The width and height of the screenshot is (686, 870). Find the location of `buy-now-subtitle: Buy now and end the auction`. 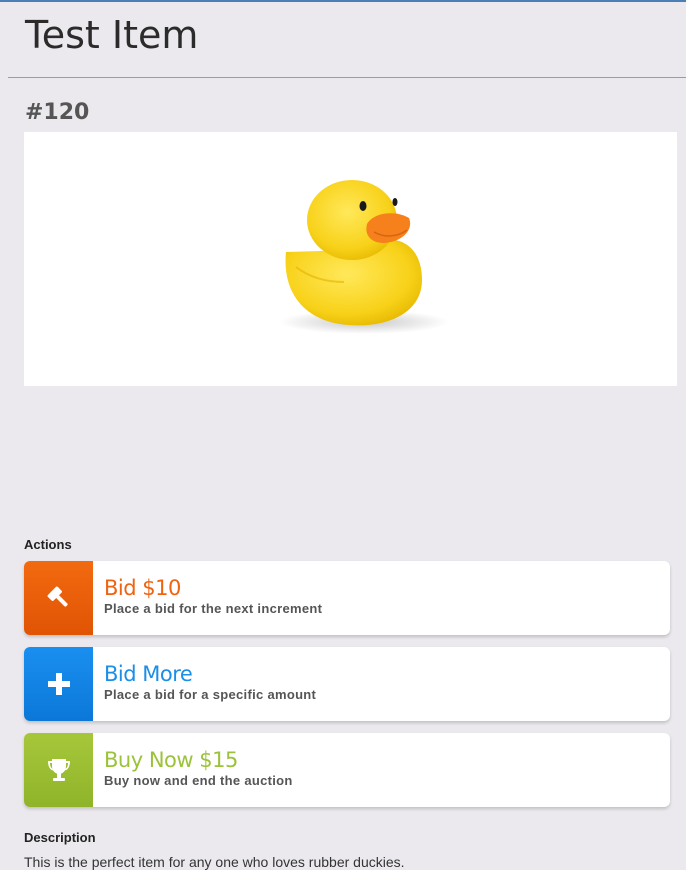

buy-now-subtitle: Buy now and end the auction is located at coordinates (198, 780).